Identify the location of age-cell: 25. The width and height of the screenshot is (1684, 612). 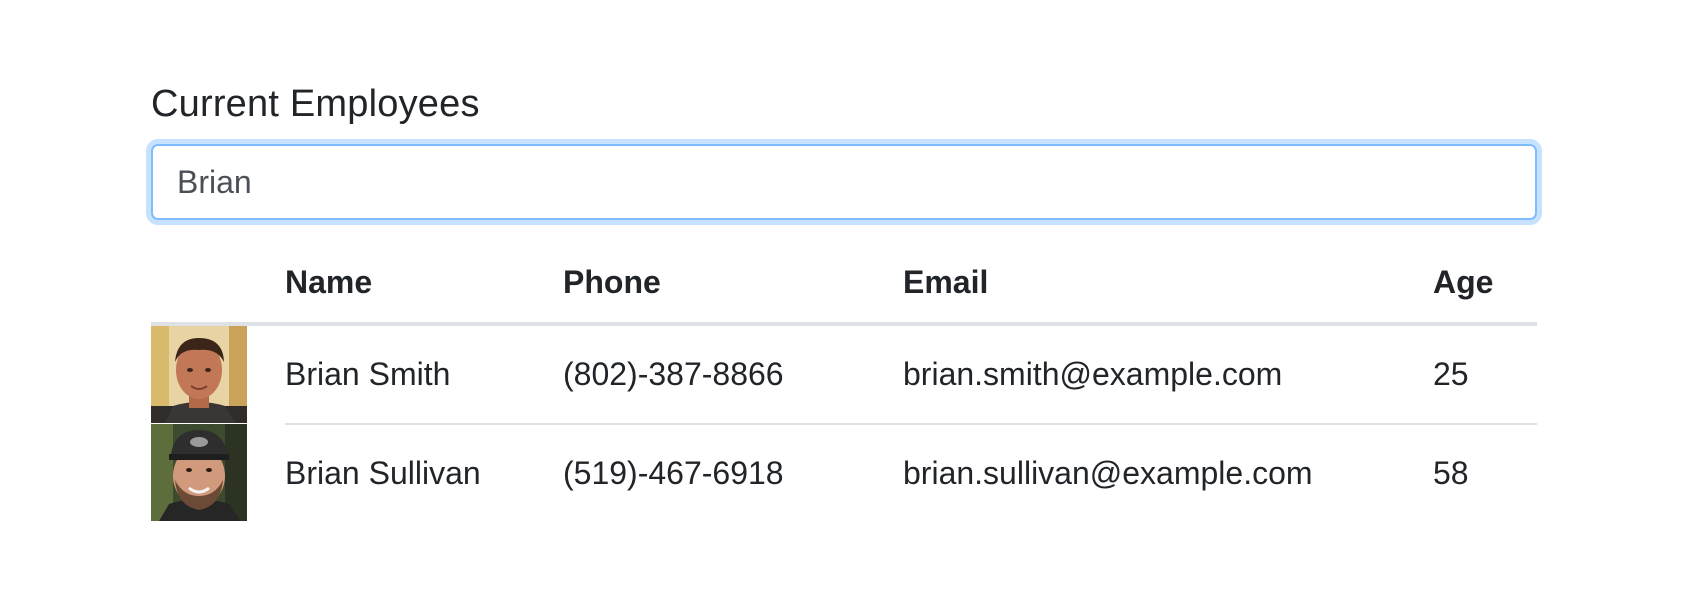
(1451, 374).